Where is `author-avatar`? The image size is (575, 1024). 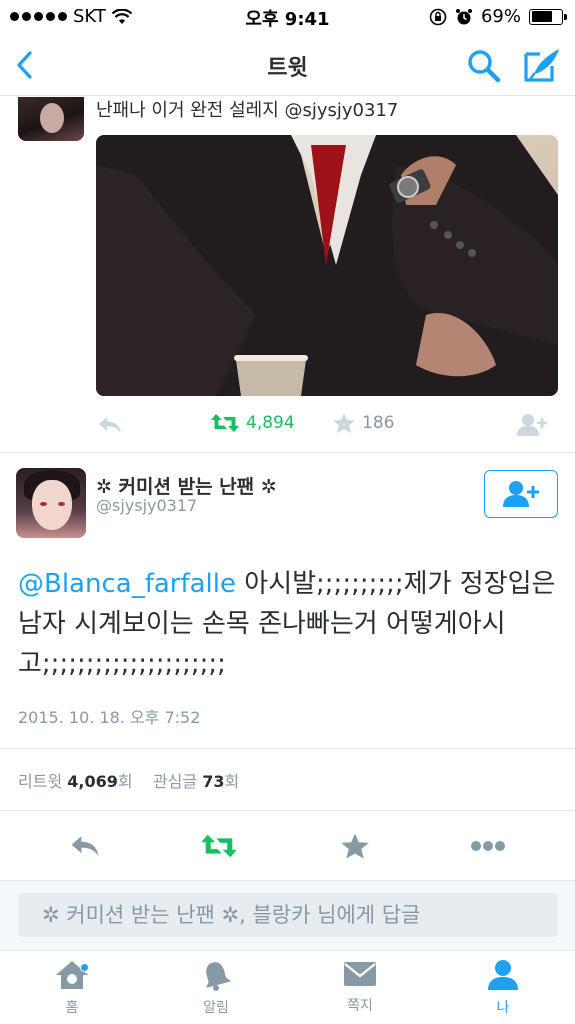 author-avatar is located at coordinates (51, 503).